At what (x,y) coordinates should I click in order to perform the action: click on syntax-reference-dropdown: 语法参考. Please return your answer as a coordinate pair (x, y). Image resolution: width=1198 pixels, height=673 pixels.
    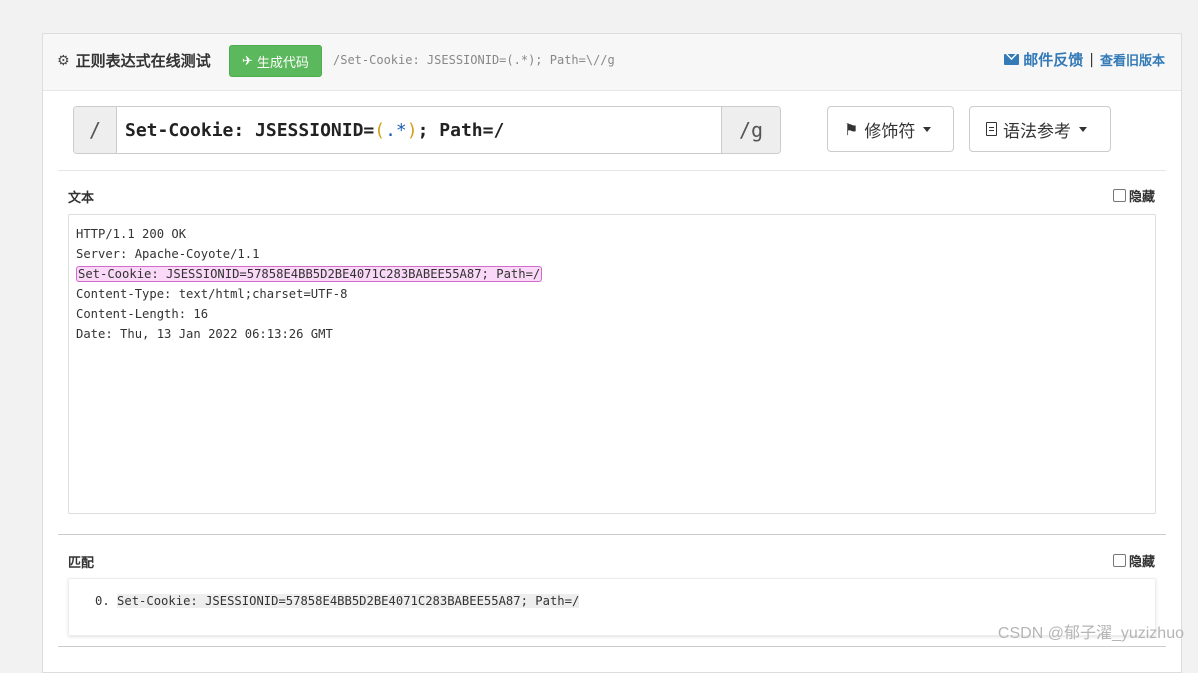
    Looking at the image, I should click on (1040, 129).